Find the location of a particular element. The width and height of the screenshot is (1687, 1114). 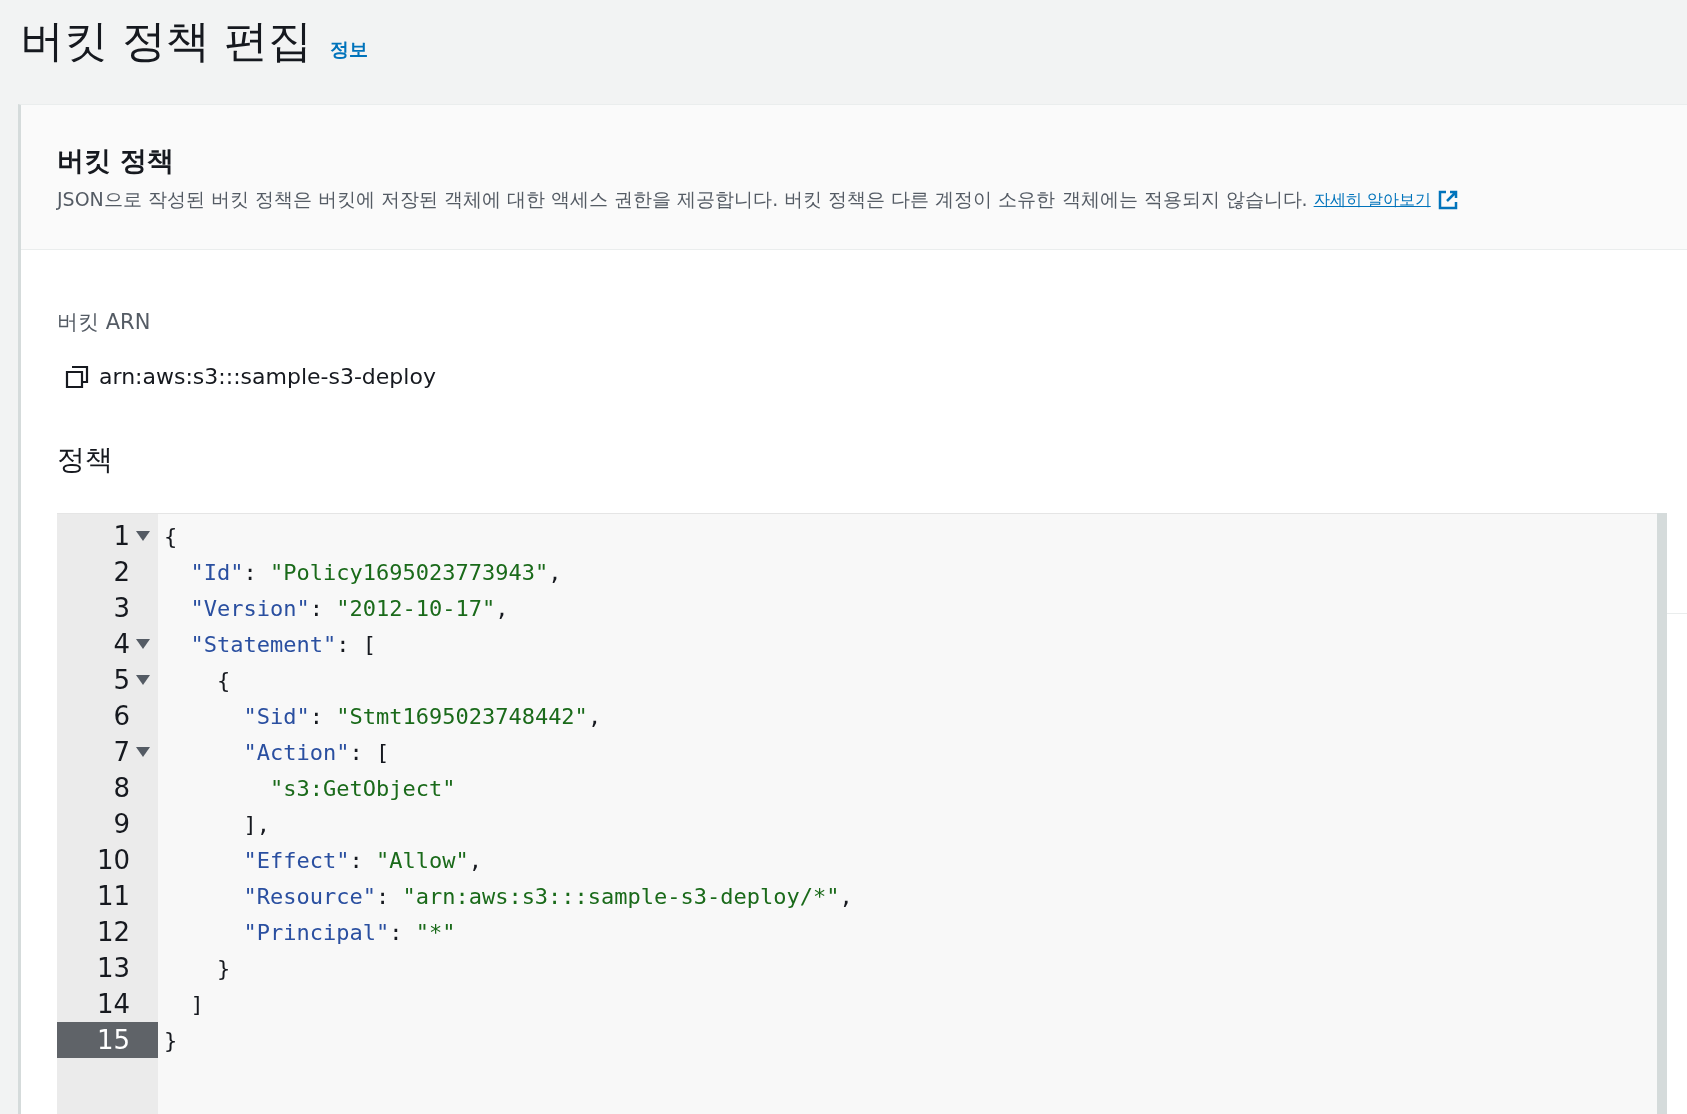

code-line: "Resource": "arn:aws:s3:::sample-s3-deploy/*", is located at coordinates (547, 896).